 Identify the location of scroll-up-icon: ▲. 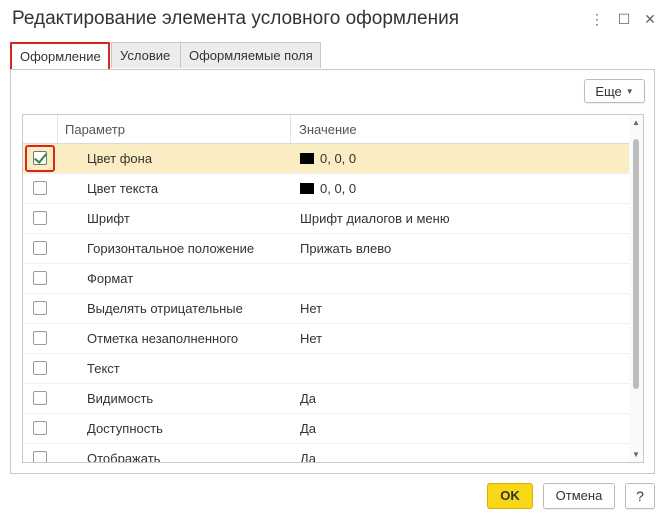
(636, 122).